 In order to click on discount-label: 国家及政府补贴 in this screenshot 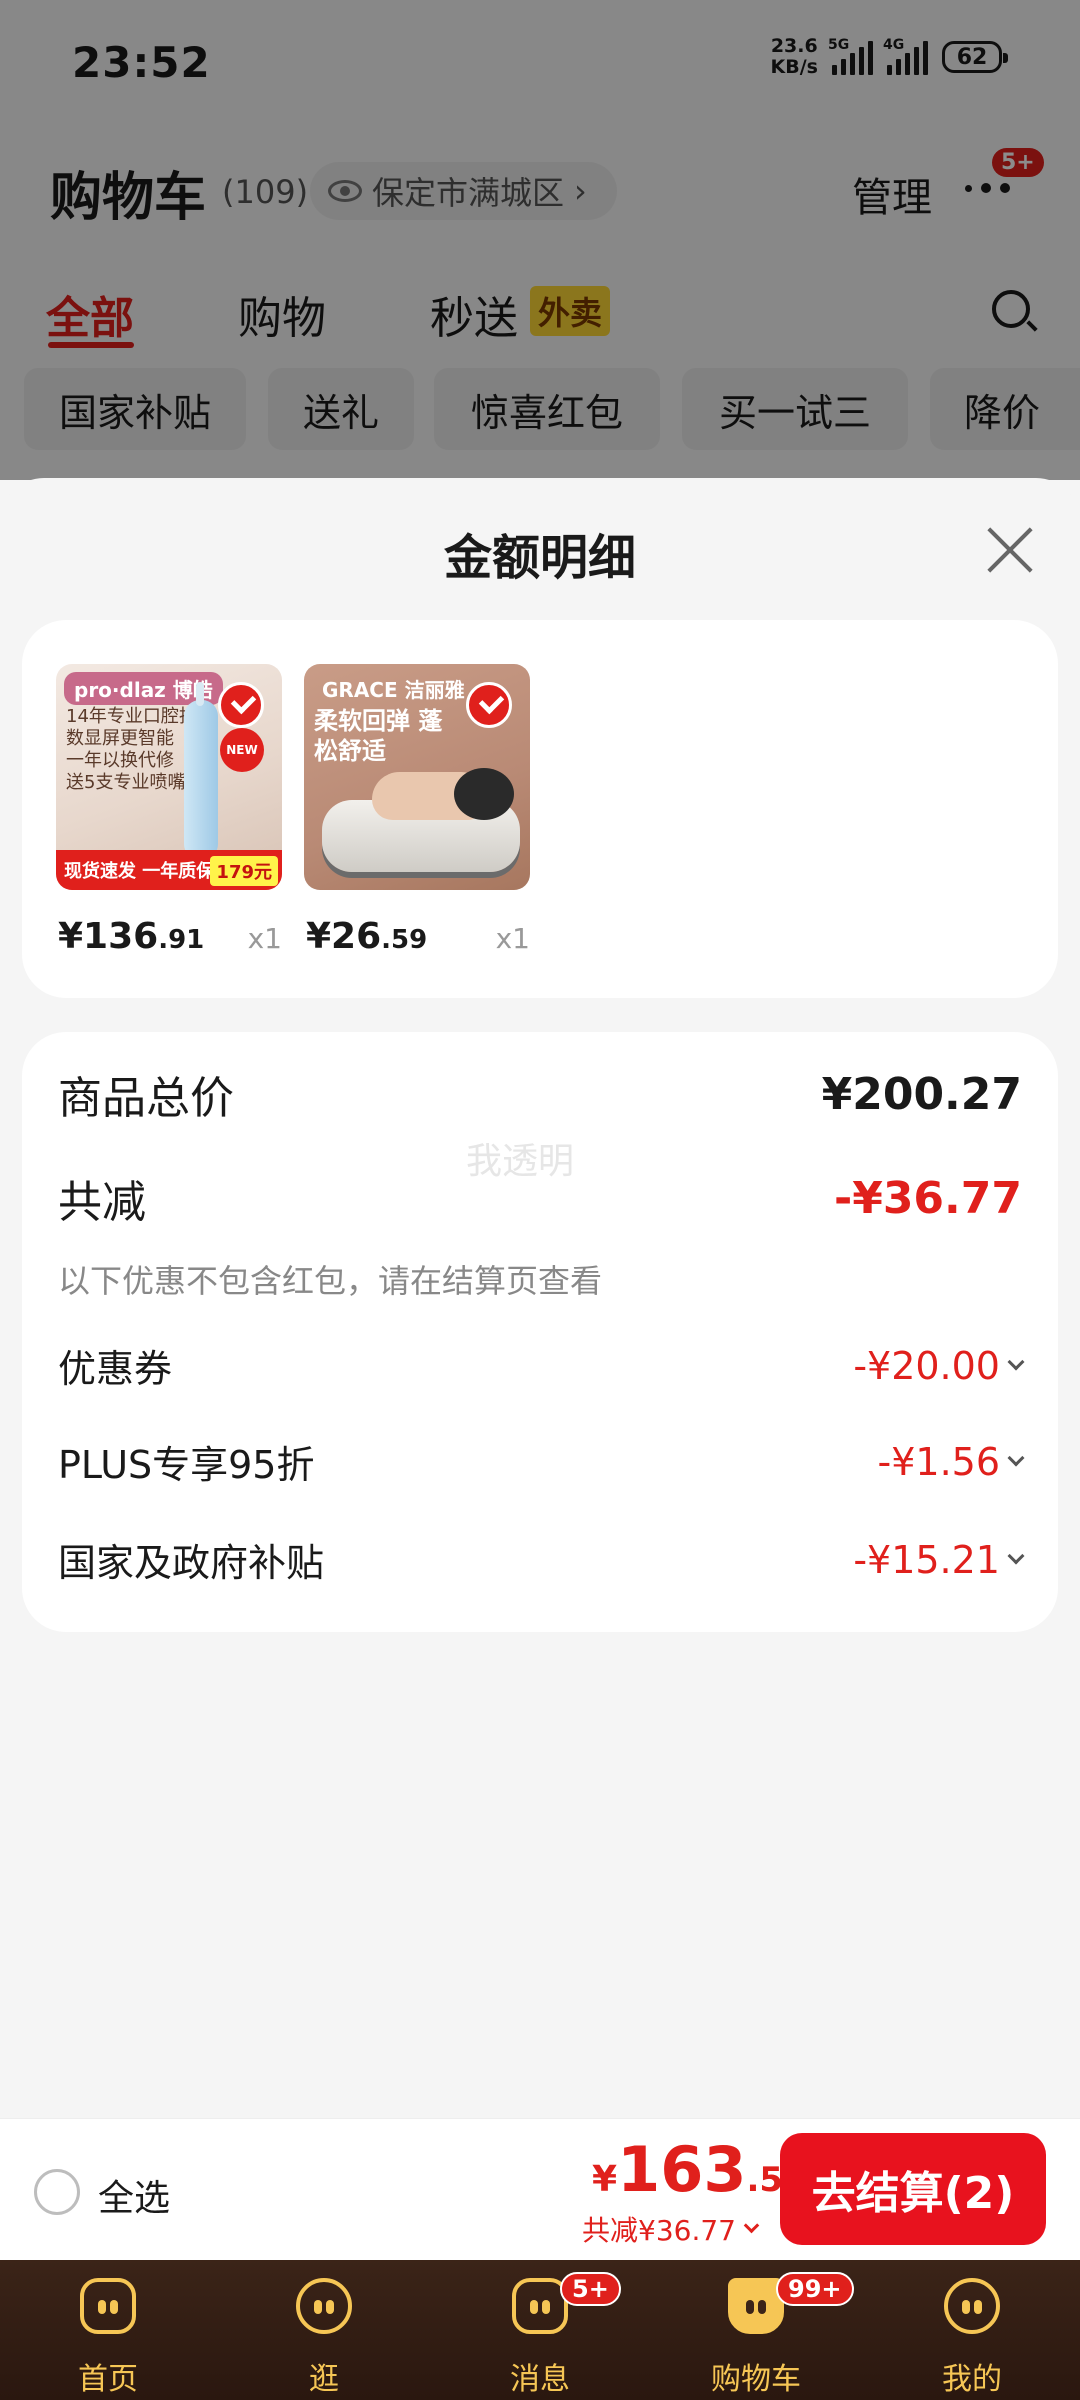, I will do `click(191, 1563)`.